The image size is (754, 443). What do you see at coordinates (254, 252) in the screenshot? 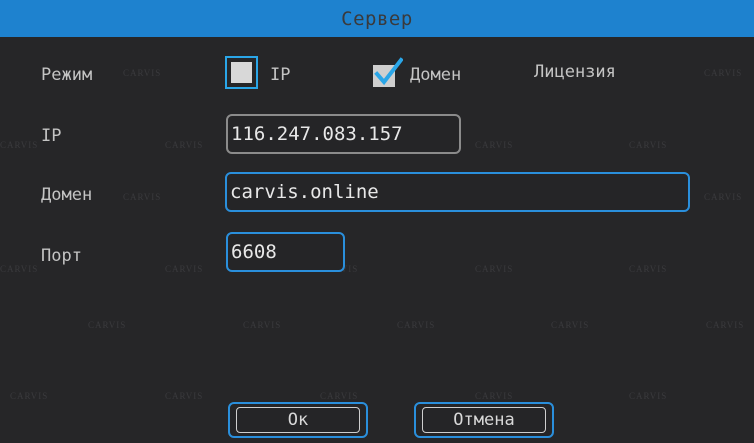
I see `port-value: 6608` at bounding box center [254, 252].